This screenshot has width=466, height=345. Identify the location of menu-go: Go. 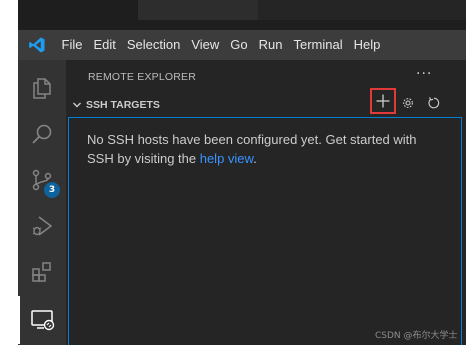
(239, 45).